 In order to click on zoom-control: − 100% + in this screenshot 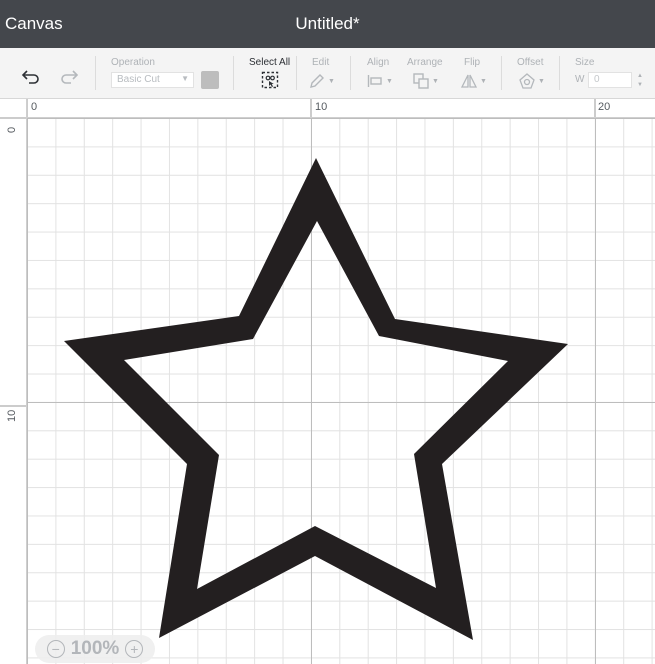, I will do `click(95, 649)`.